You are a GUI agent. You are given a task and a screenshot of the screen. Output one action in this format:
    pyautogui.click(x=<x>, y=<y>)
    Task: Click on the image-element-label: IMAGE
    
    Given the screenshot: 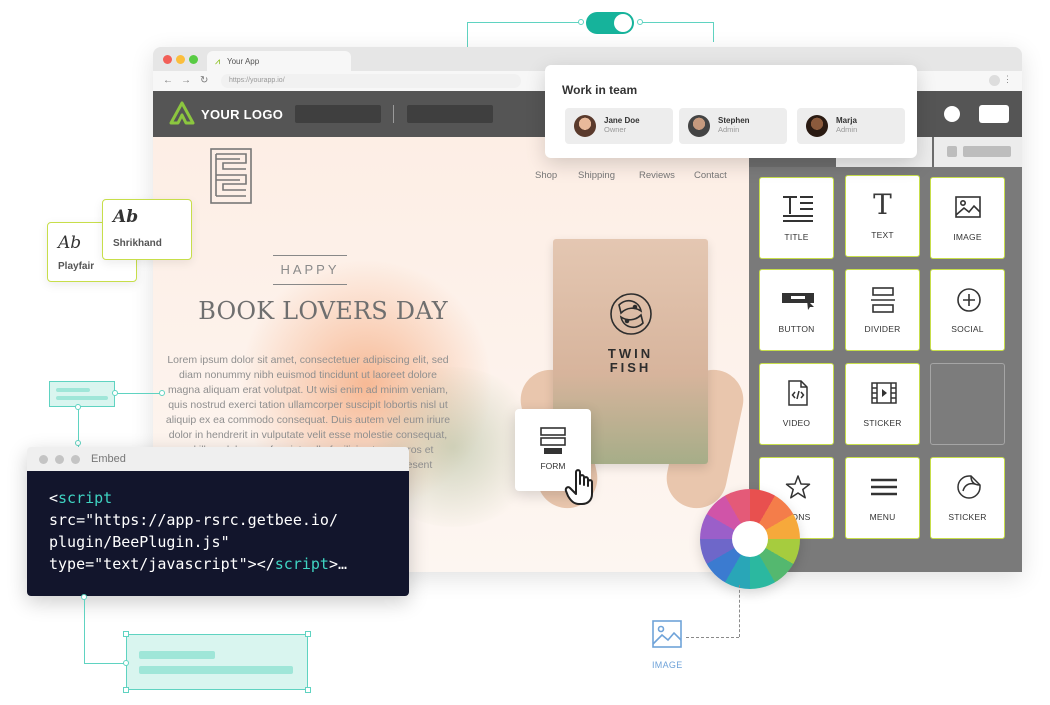 What is the action you would take?
    pyautogui.click(x=667, y=665)
    